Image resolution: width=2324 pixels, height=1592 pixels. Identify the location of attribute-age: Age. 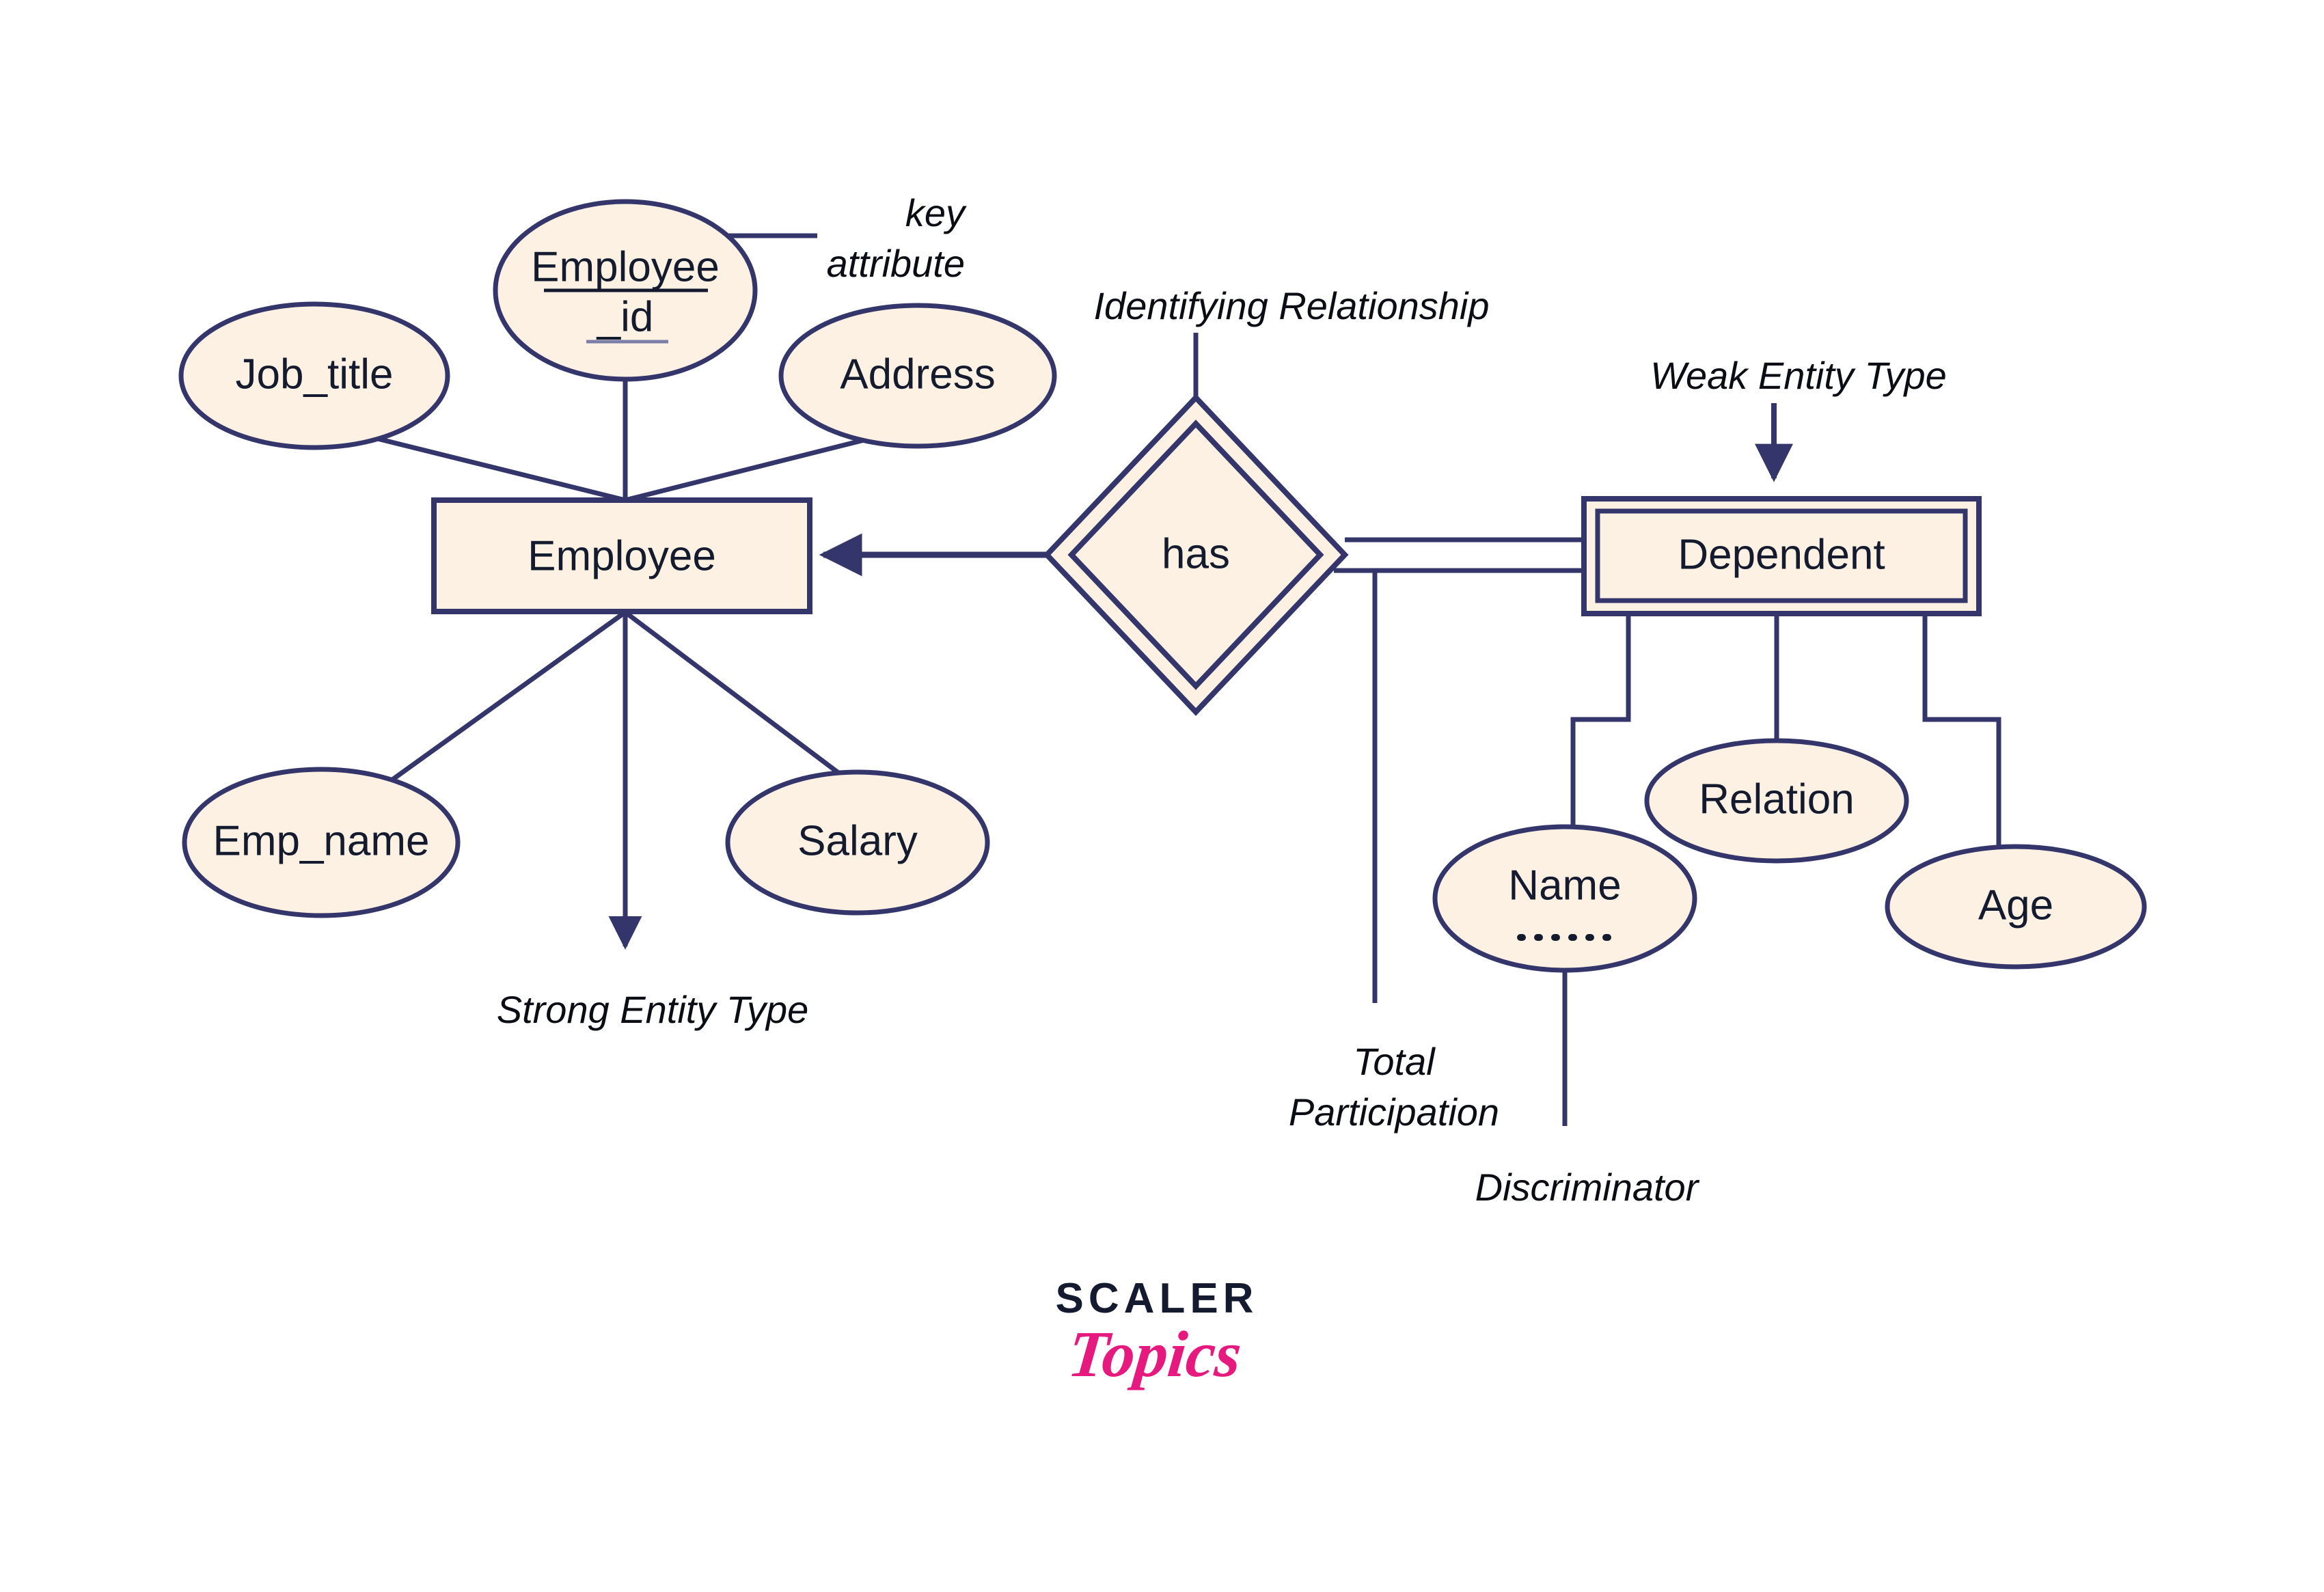
(2016, 907).